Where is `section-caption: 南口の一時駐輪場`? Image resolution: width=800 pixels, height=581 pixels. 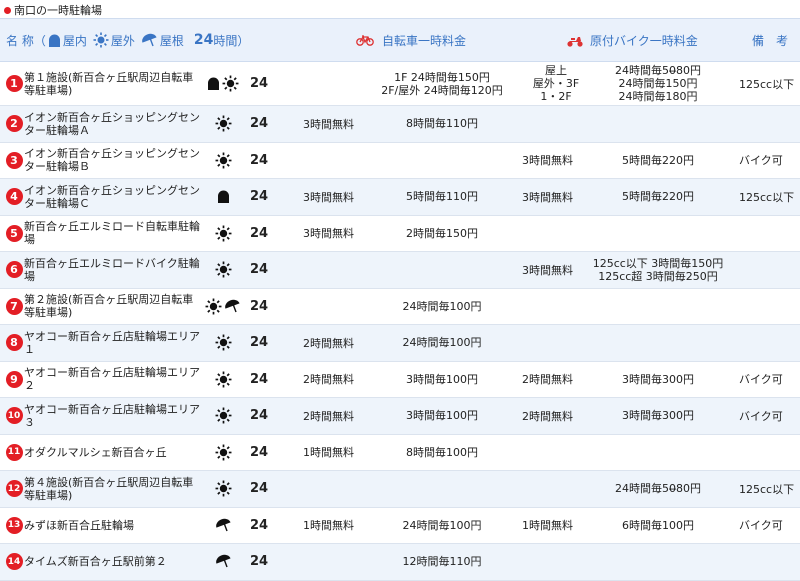 section-caption: 南口の一時駐輪場 is located at coordinates (53, 10).